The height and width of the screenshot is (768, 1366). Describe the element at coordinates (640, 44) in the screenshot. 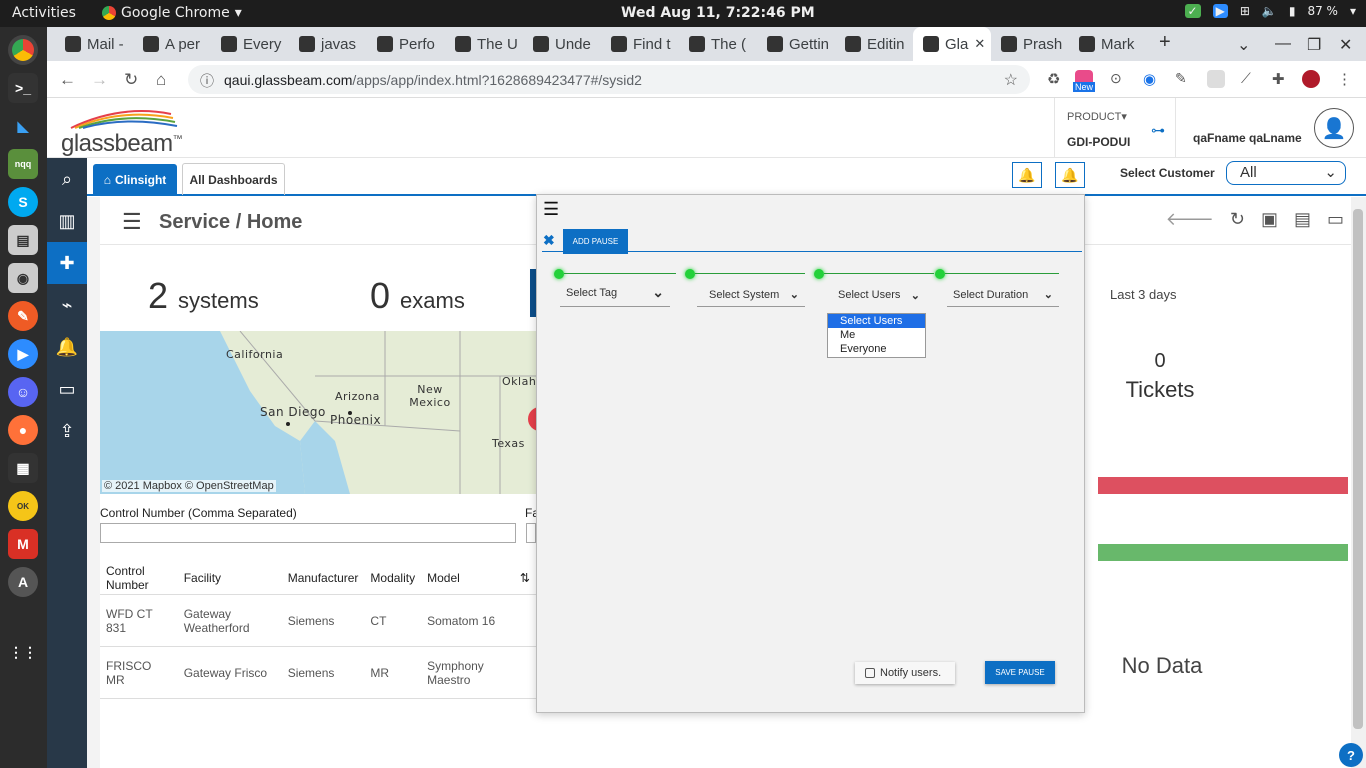

I see `browser-tab: Find t` at that location.